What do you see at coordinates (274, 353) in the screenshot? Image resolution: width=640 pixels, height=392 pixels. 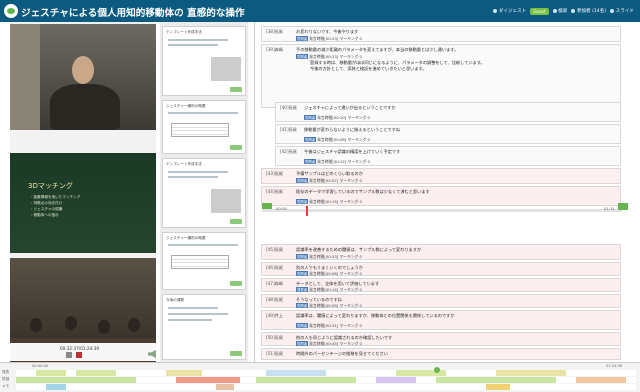 I see `speaker-label: [51]長尾` at bounding box center [274, 353].